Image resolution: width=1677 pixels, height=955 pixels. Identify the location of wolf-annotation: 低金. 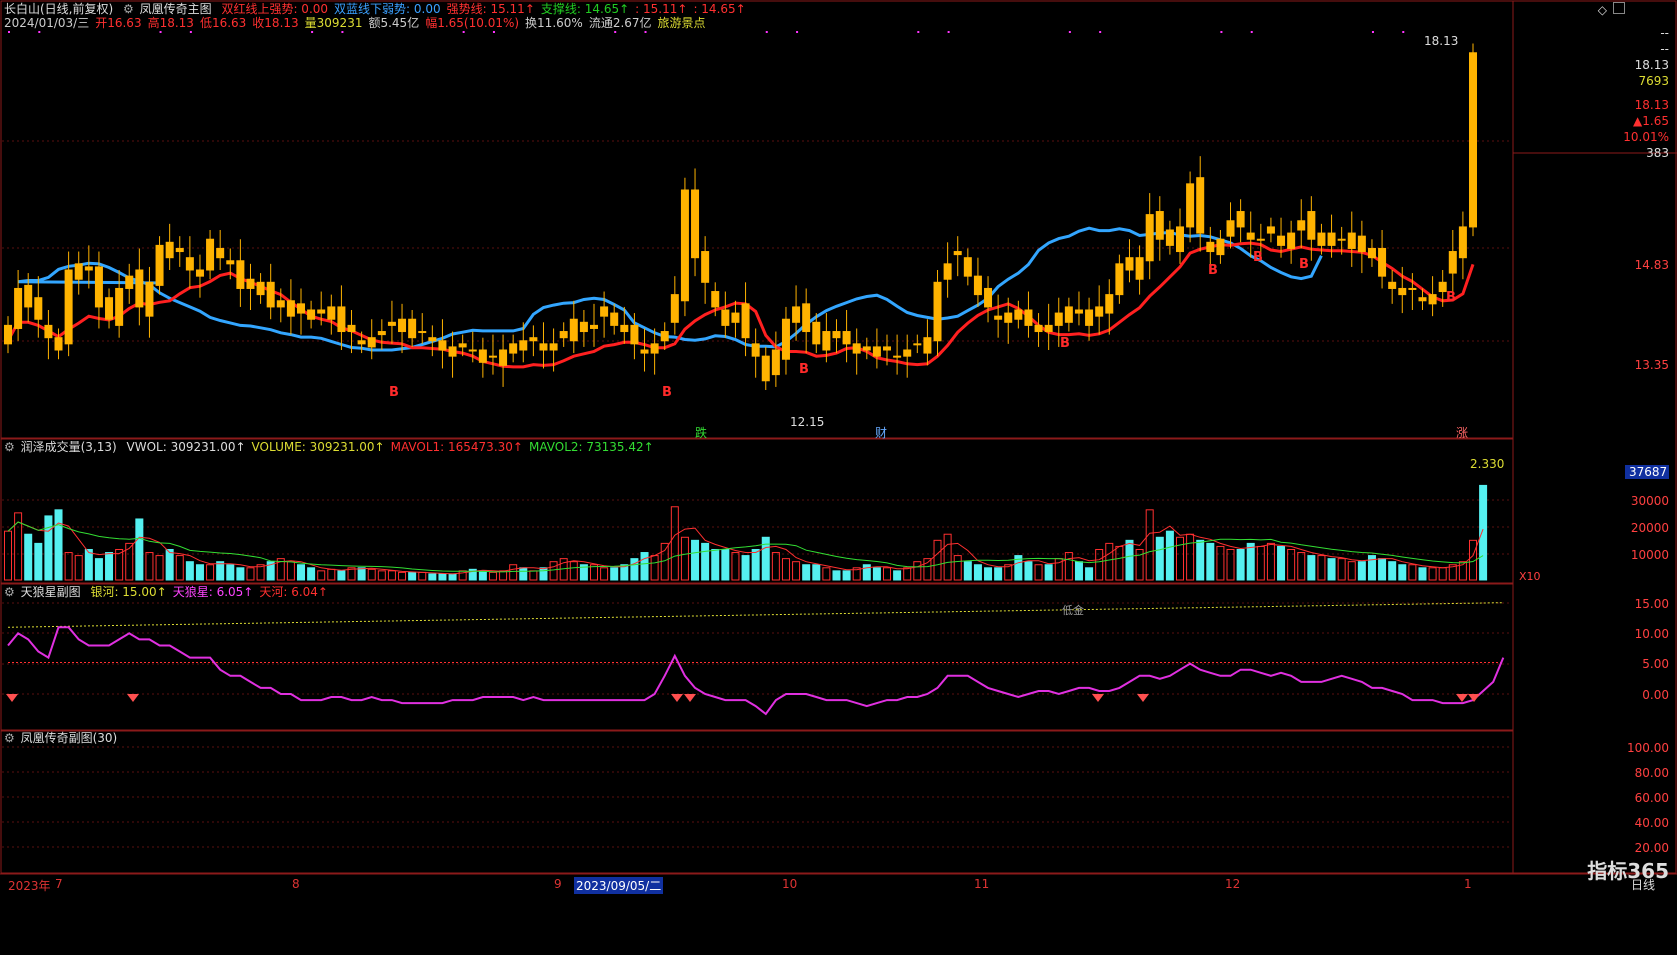
(1073, 610).